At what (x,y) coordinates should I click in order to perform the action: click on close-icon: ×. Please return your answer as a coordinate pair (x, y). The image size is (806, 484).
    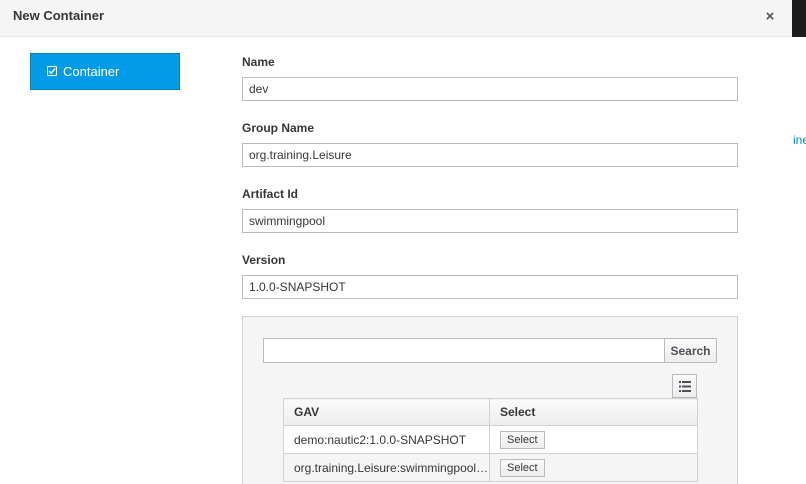
    Looking at the image, I should click on (770, 17).